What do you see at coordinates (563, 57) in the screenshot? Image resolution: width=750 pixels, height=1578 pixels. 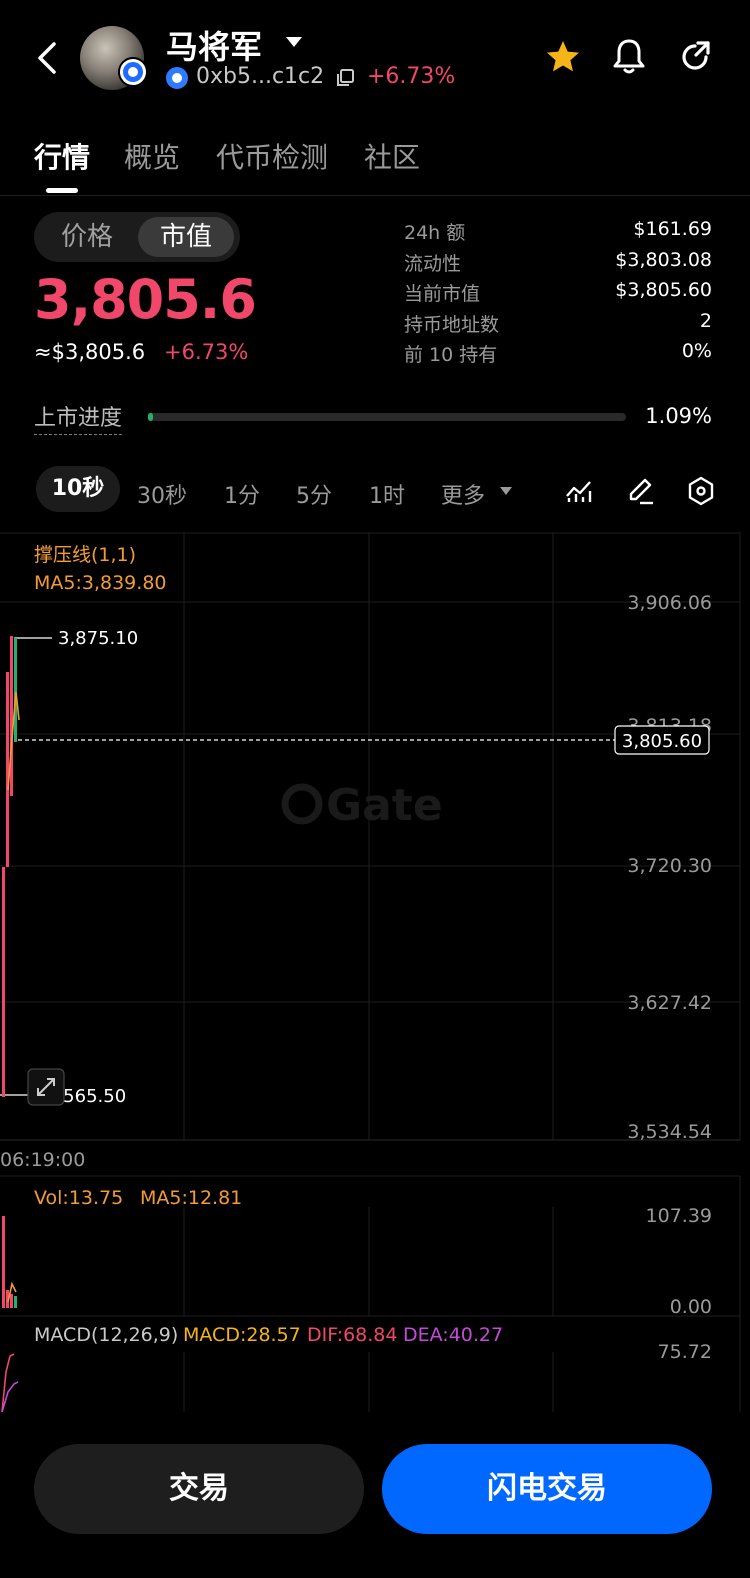 I see `star-icon` at bounding box center [563, 57].